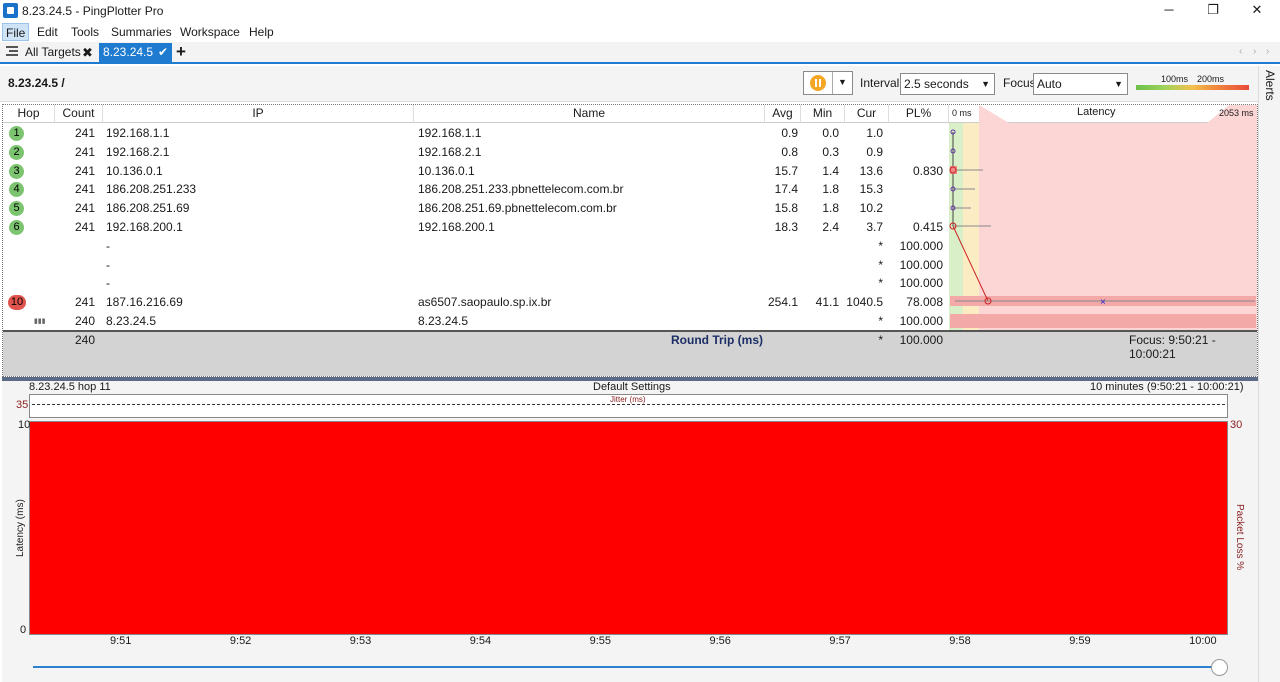  What do you see at coordinates (79, 114) in the screenshot?
I see `col-count: Count` at bounding box center [79, 114].